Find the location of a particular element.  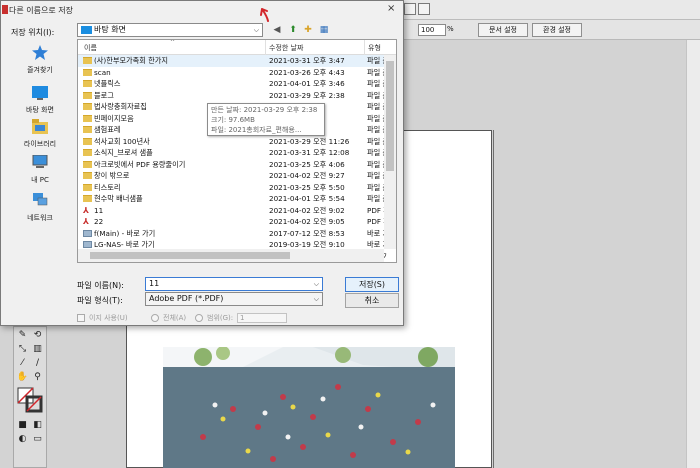

file-row: (사)한부모가족회 한가지 2021-03-31 오후 3:47 파일 폴 is located at coordinates (232, 61).